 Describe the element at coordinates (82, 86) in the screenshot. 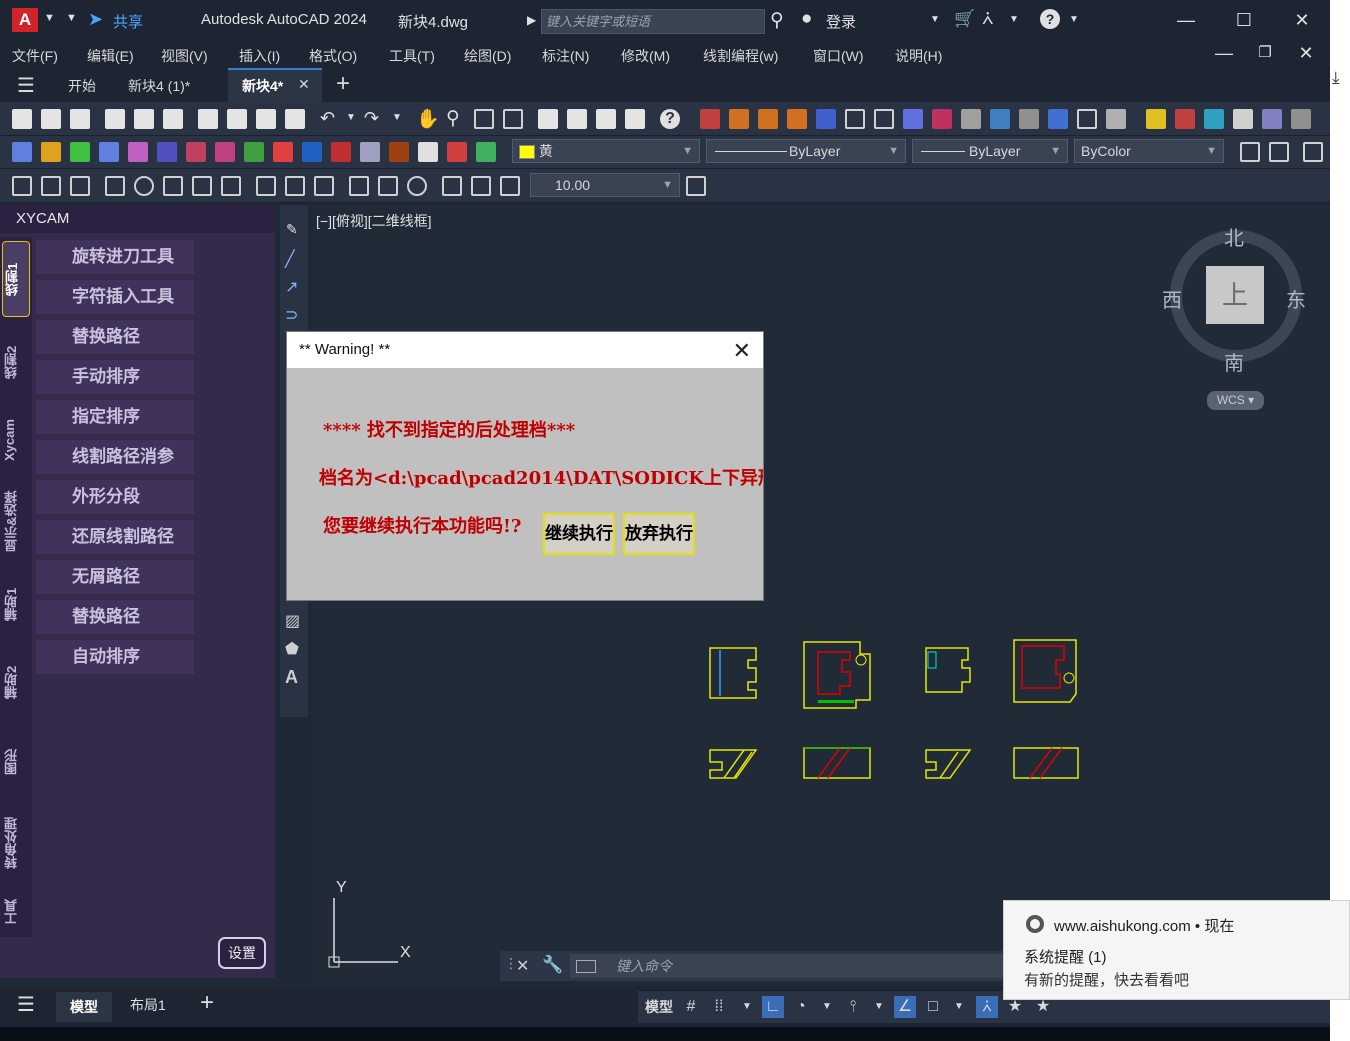

I see `tab-start: 开始` at that location.